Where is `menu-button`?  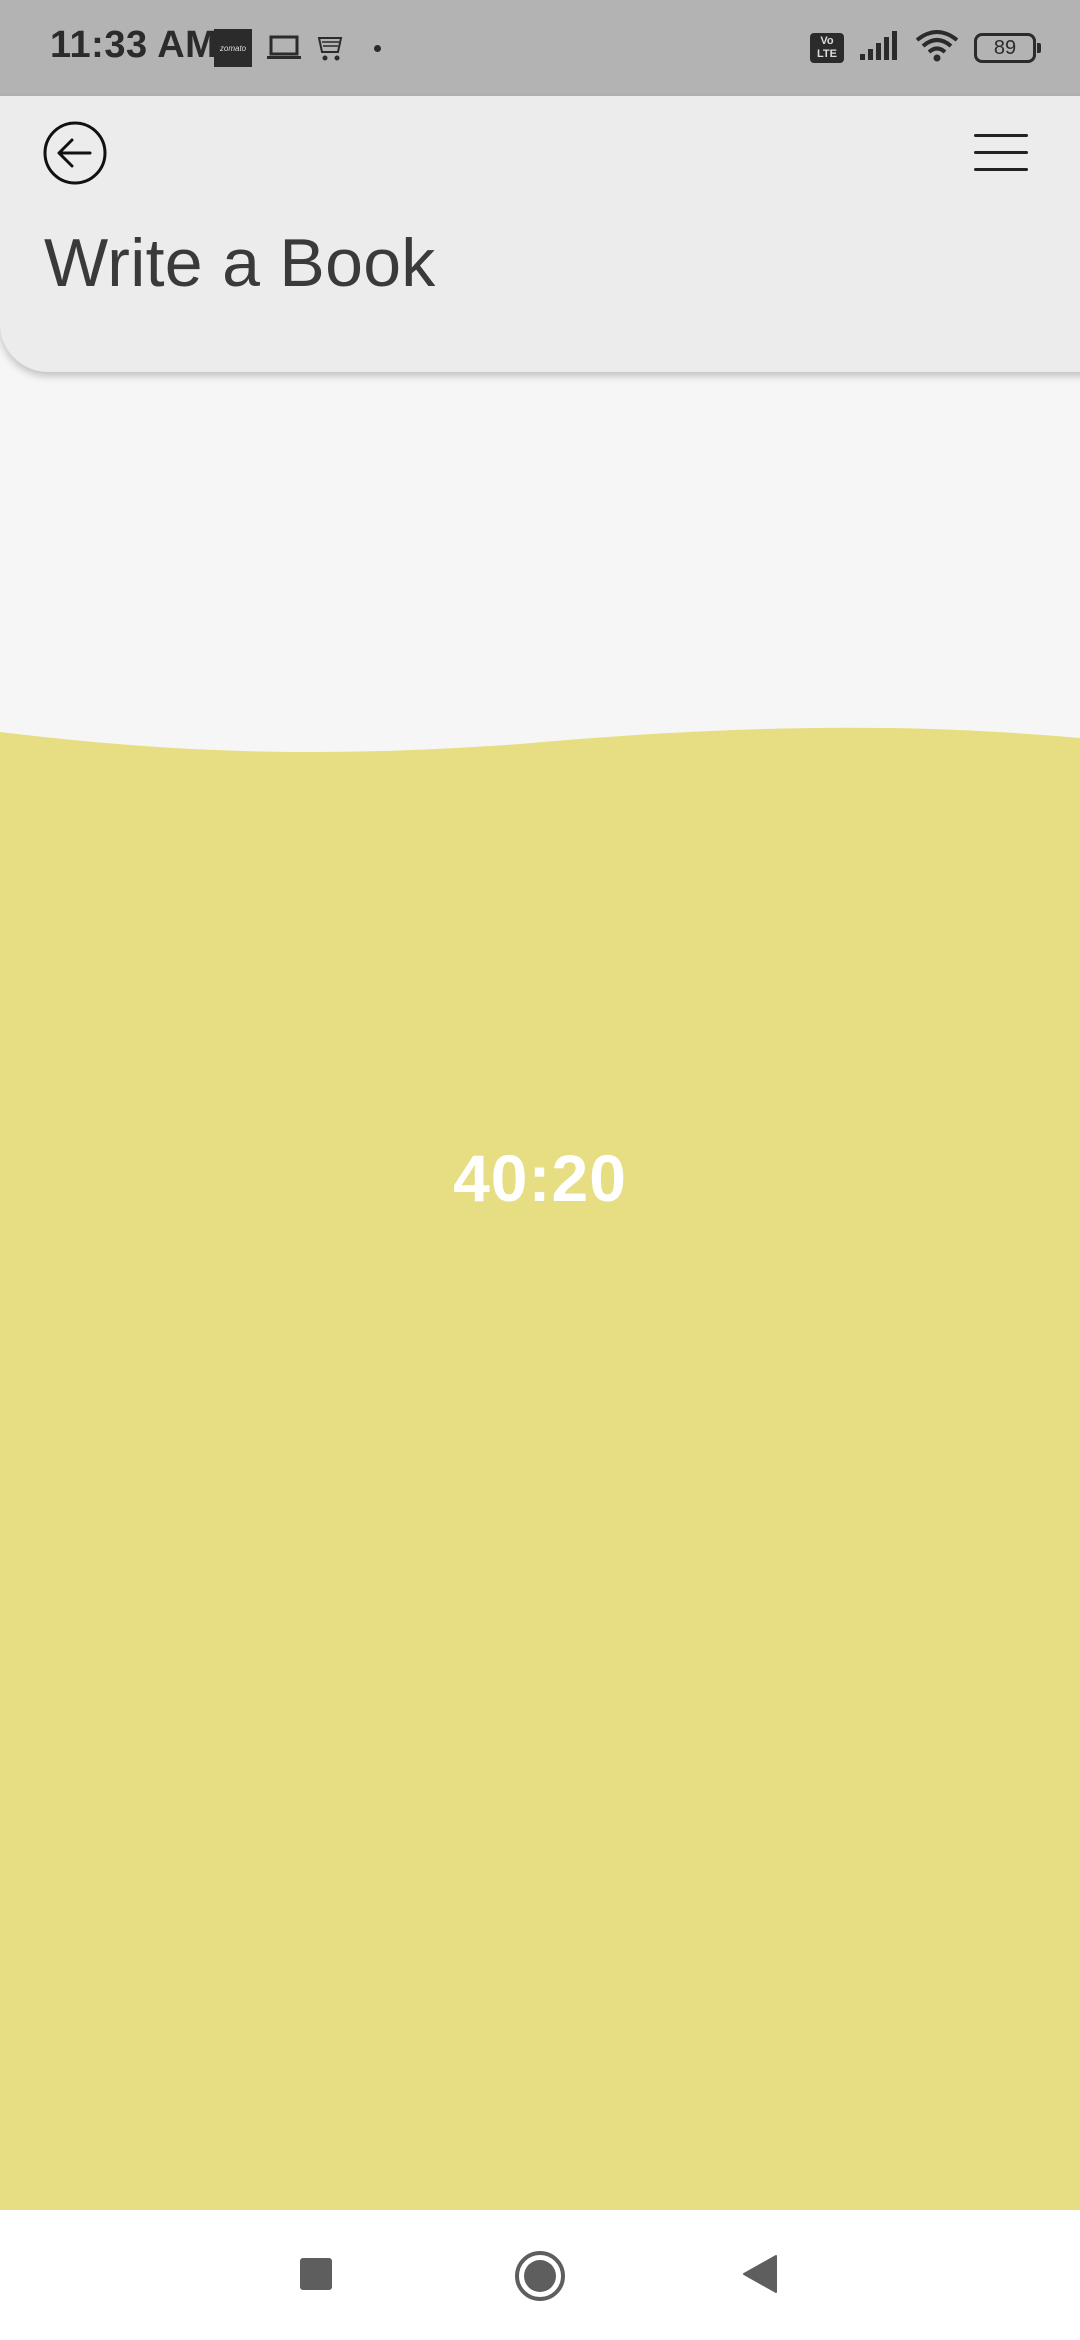
menu-button is located at coordinates (1002, 152).